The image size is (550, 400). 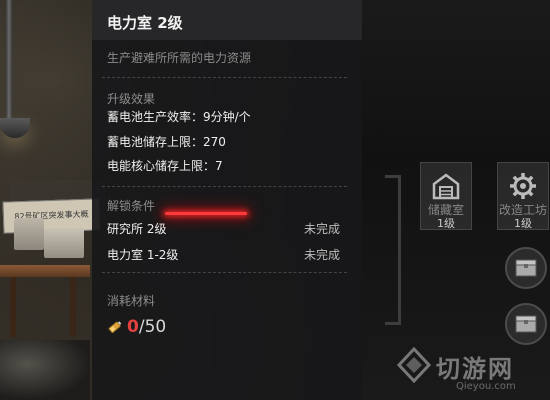 I want to click on highlight-glow, so click(x=206, y=213).